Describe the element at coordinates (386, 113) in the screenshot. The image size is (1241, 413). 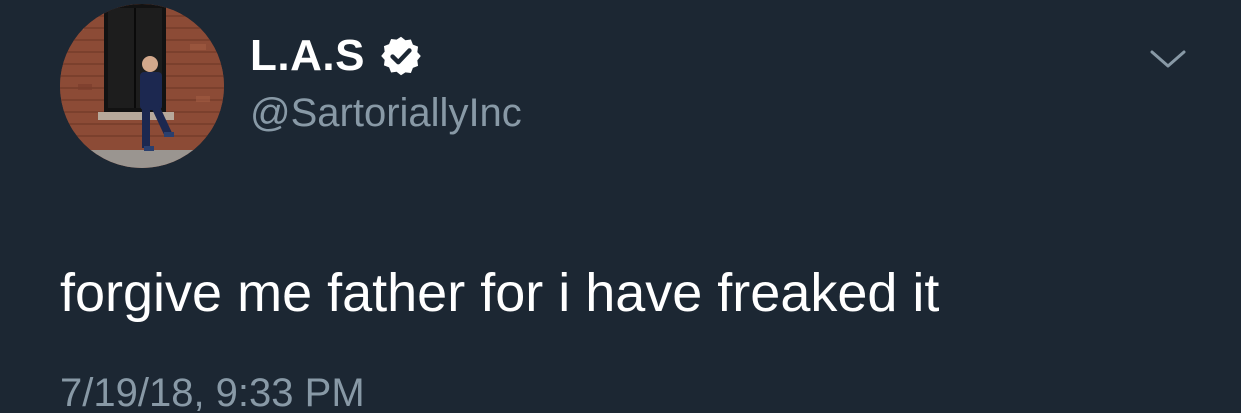
I see `author-handle: @SartoriallyInc` at that location.